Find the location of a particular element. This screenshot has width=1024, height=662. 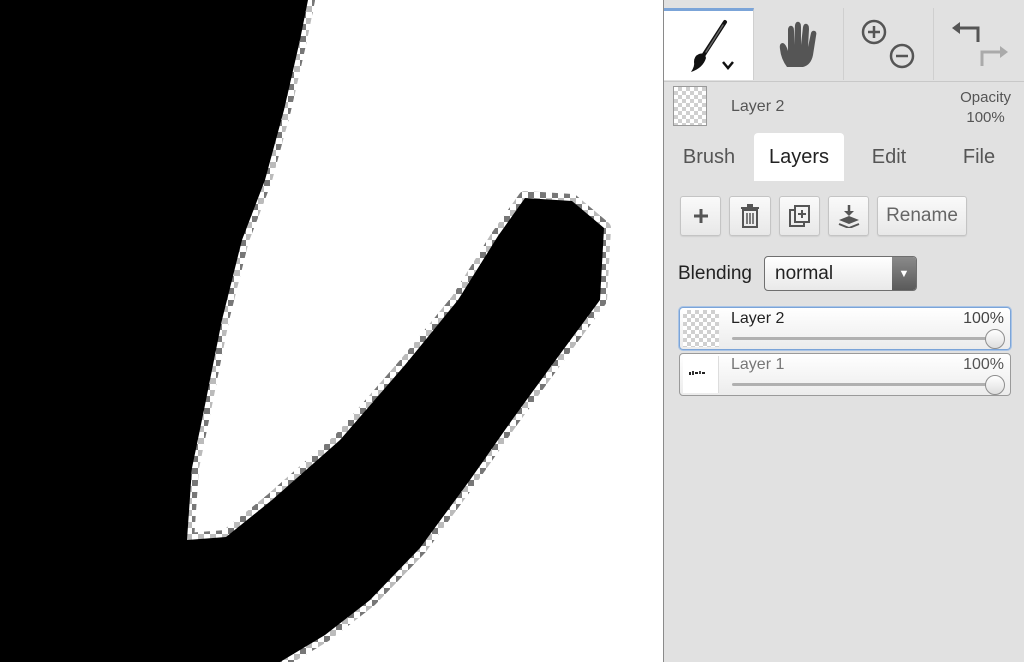

merge-down-button is located at coordinates (848, 216).